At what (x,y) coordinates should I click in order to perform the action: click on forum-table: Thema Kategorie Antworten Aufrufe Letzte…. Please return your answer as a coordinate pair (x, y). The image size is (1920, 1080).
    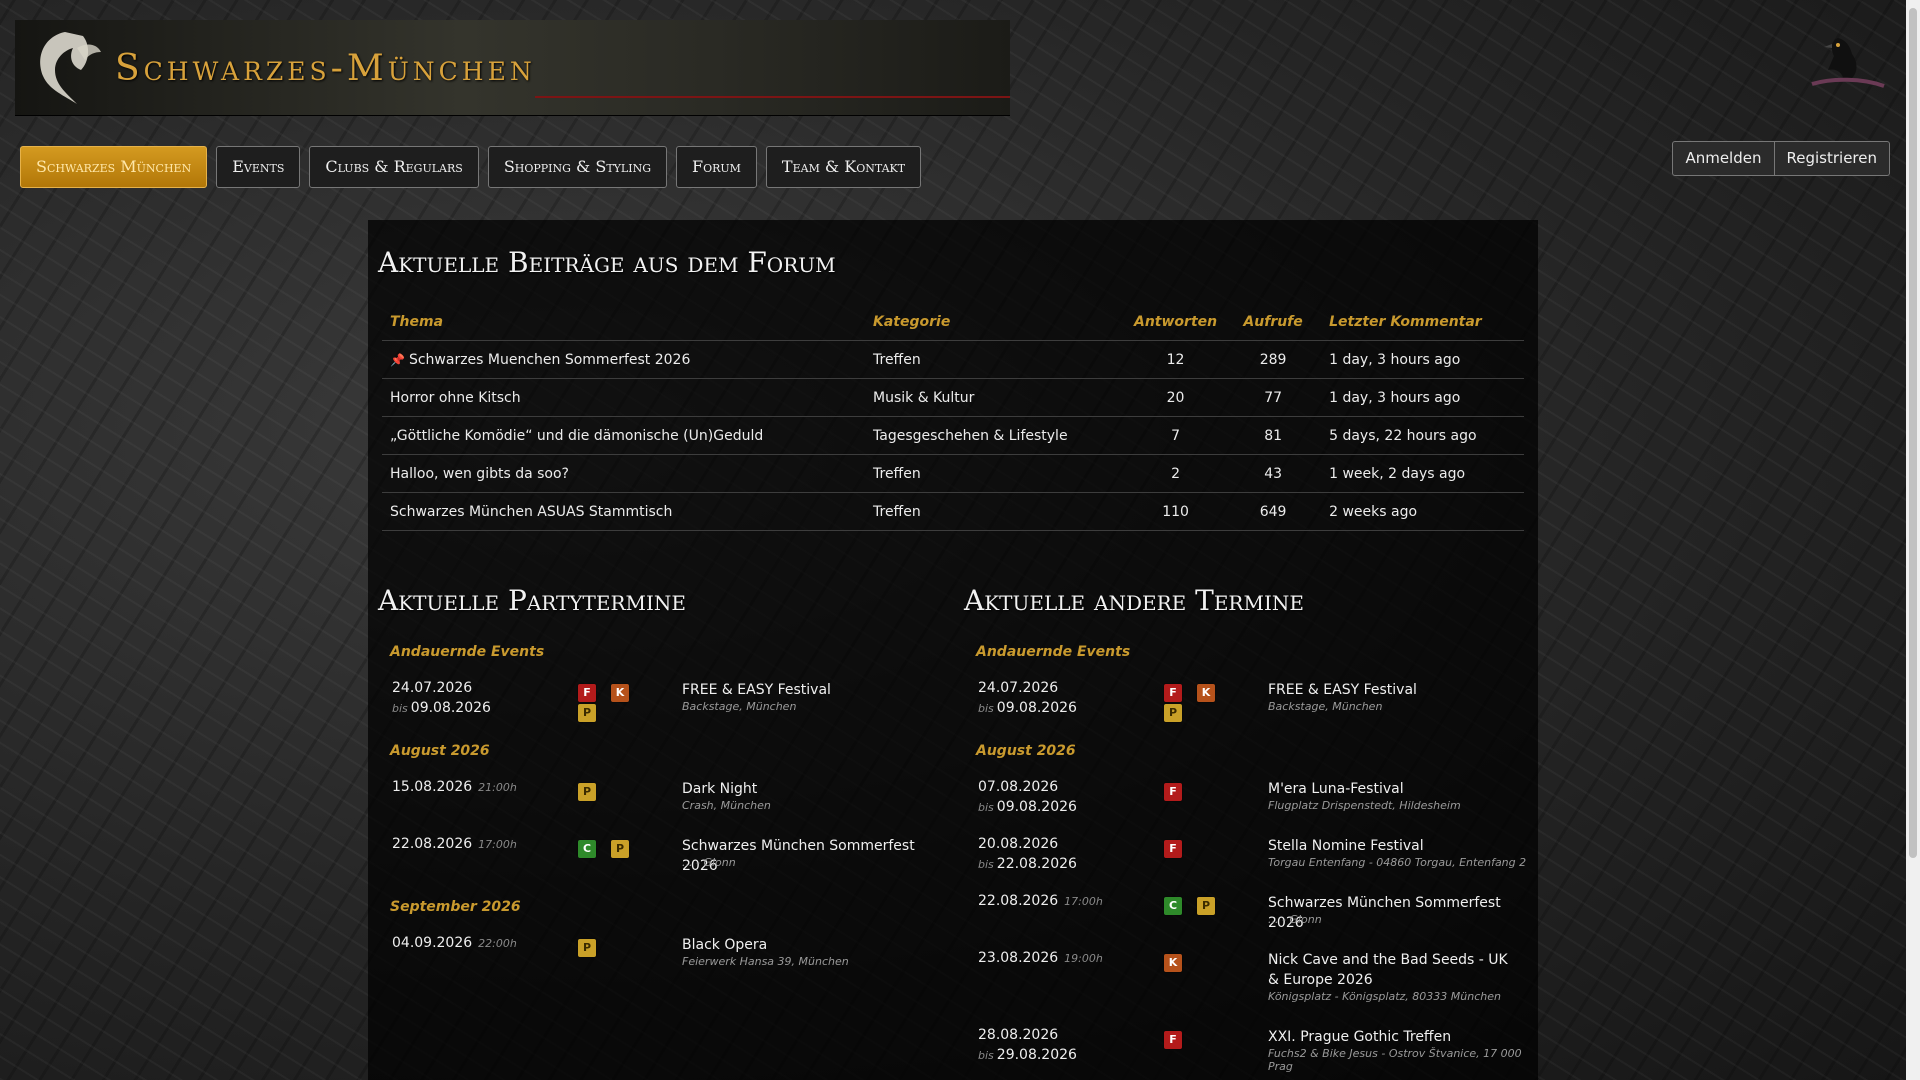
    Looking at the image, I should click on (953, 417).